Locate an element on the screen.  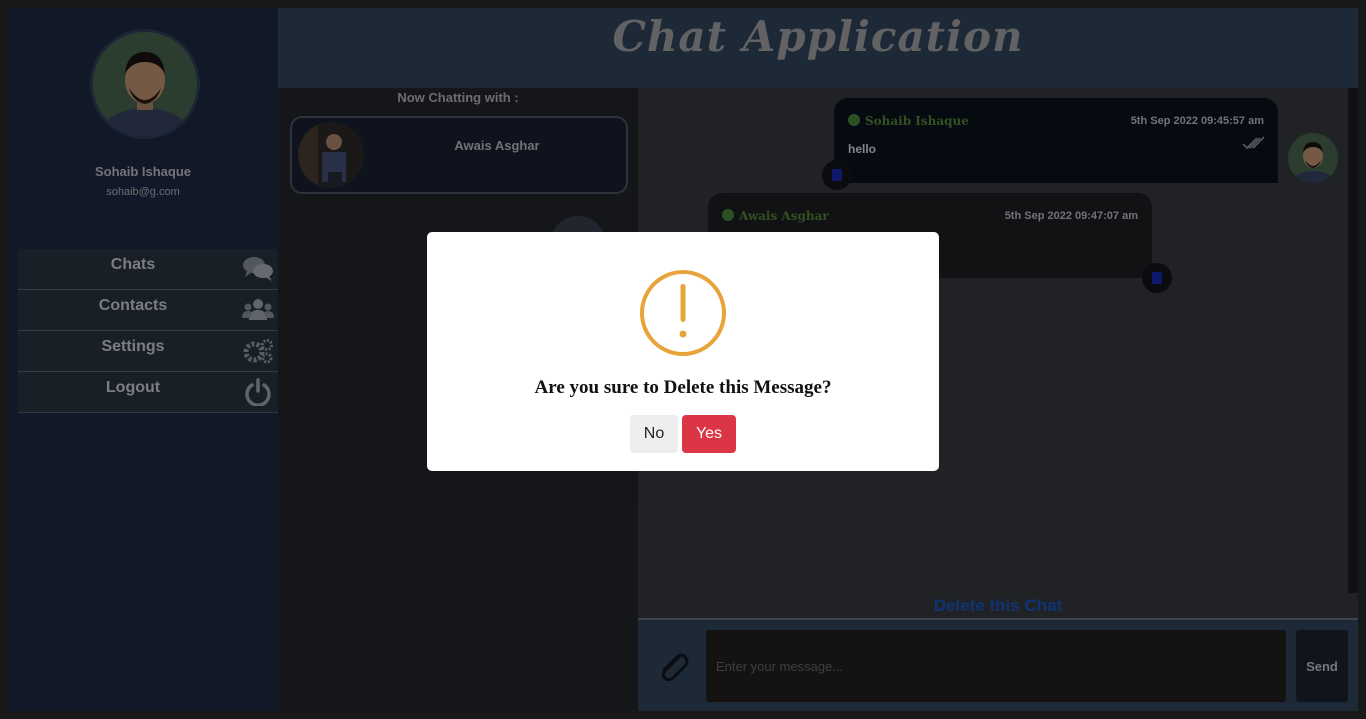
dialog-message: Are you sure to Delete this Message? is located at coordinates (683, 387).